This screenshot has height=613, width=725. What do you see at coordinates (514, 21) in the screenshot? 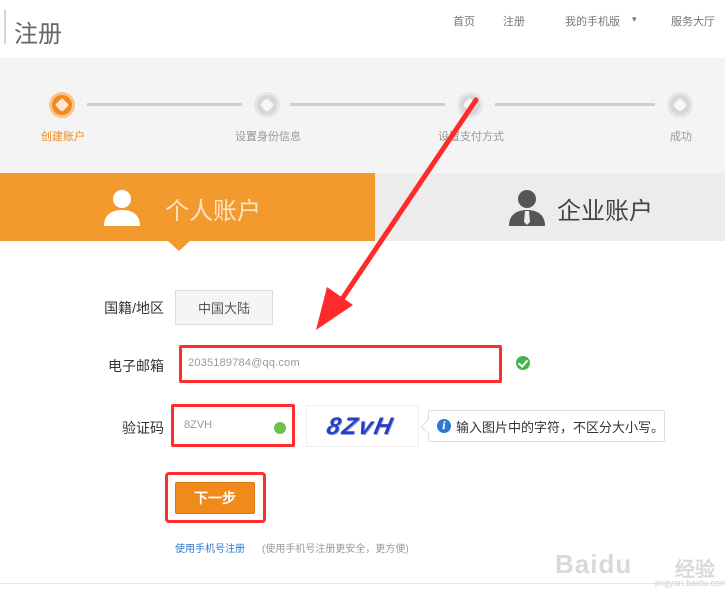
I see `nav-register-link: 注册` at bounding box center [514, 21].